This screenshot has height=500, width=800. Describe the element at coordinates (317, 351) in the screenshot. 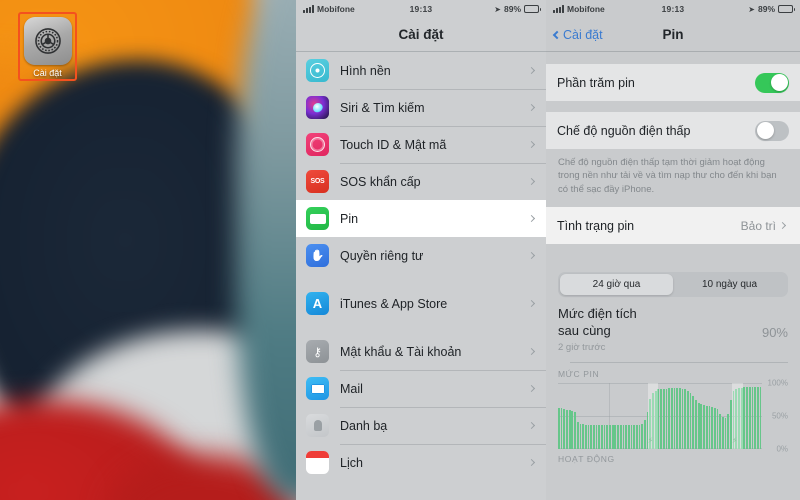

I see `passwords-key-icon` at that location.